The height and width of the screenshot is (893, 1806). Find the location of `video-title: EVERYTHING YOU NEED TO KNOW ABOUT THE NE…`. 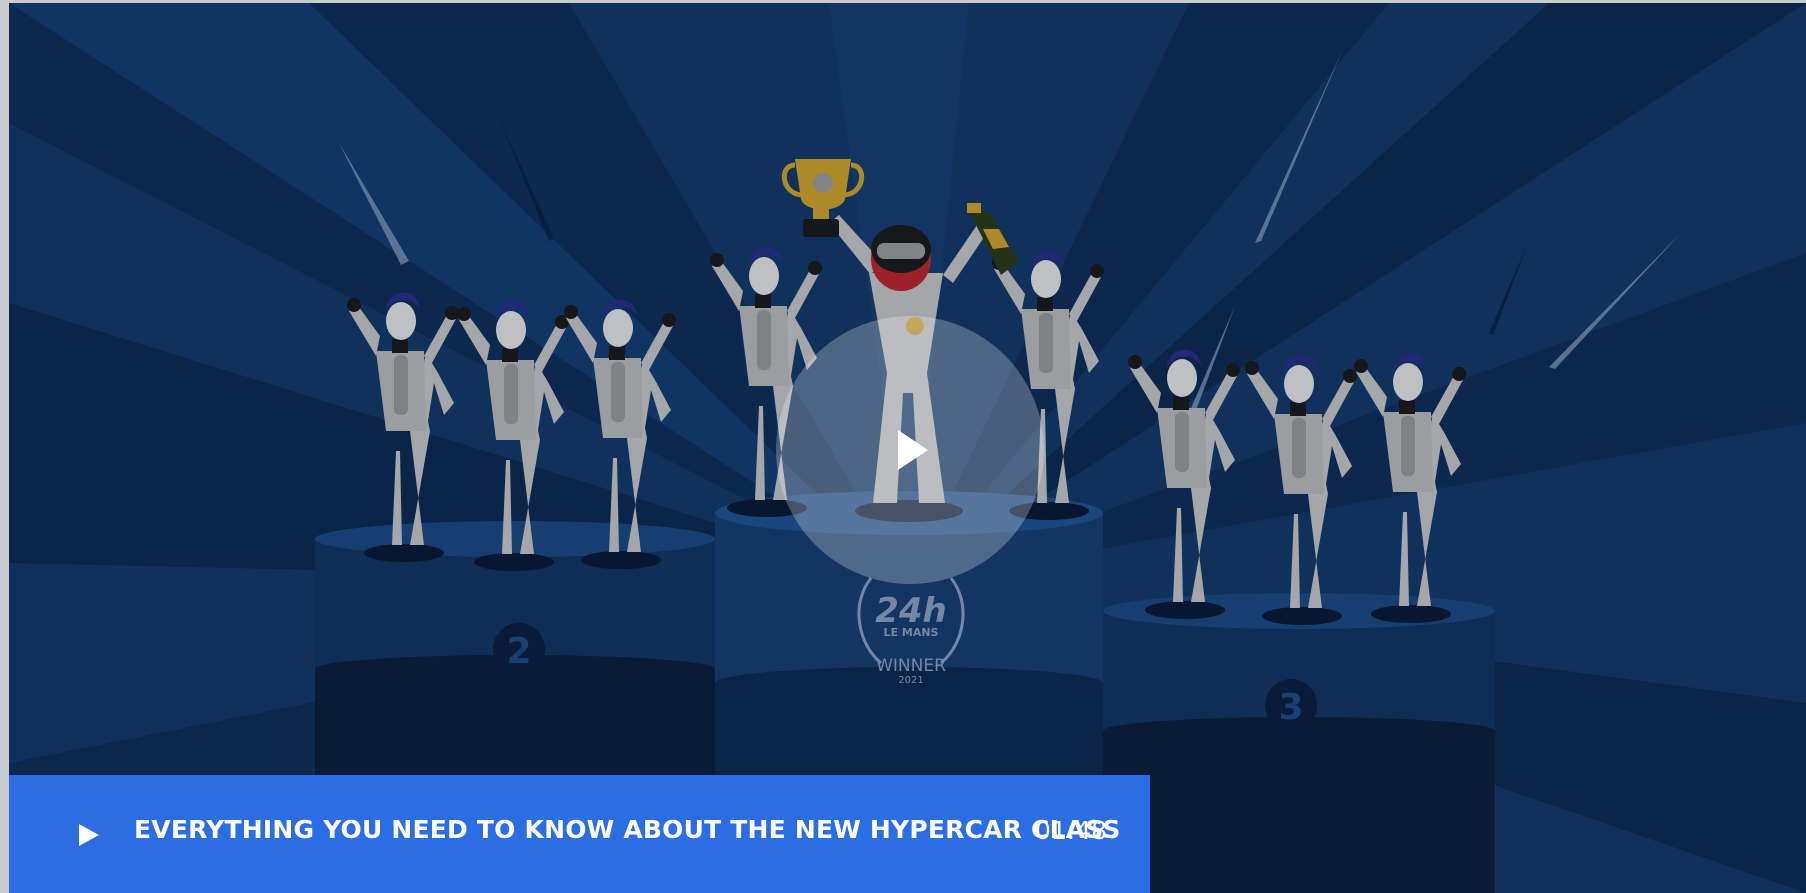

video-title: EVERYTHING YOU NEED TO KNOW ABOUT THE NE… is located at coordinates (627, 829).